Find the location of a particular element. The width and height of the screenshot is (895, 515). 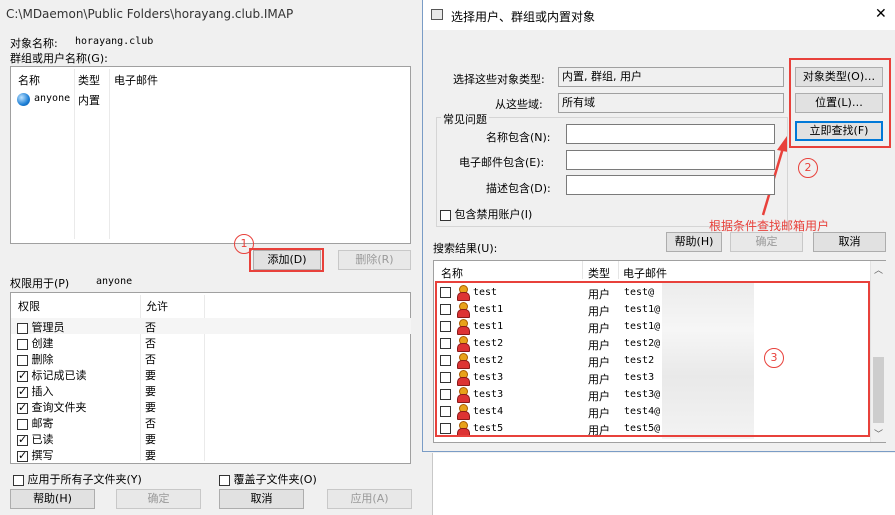

perm-name: 插入 is located at coordinates (35, 391).